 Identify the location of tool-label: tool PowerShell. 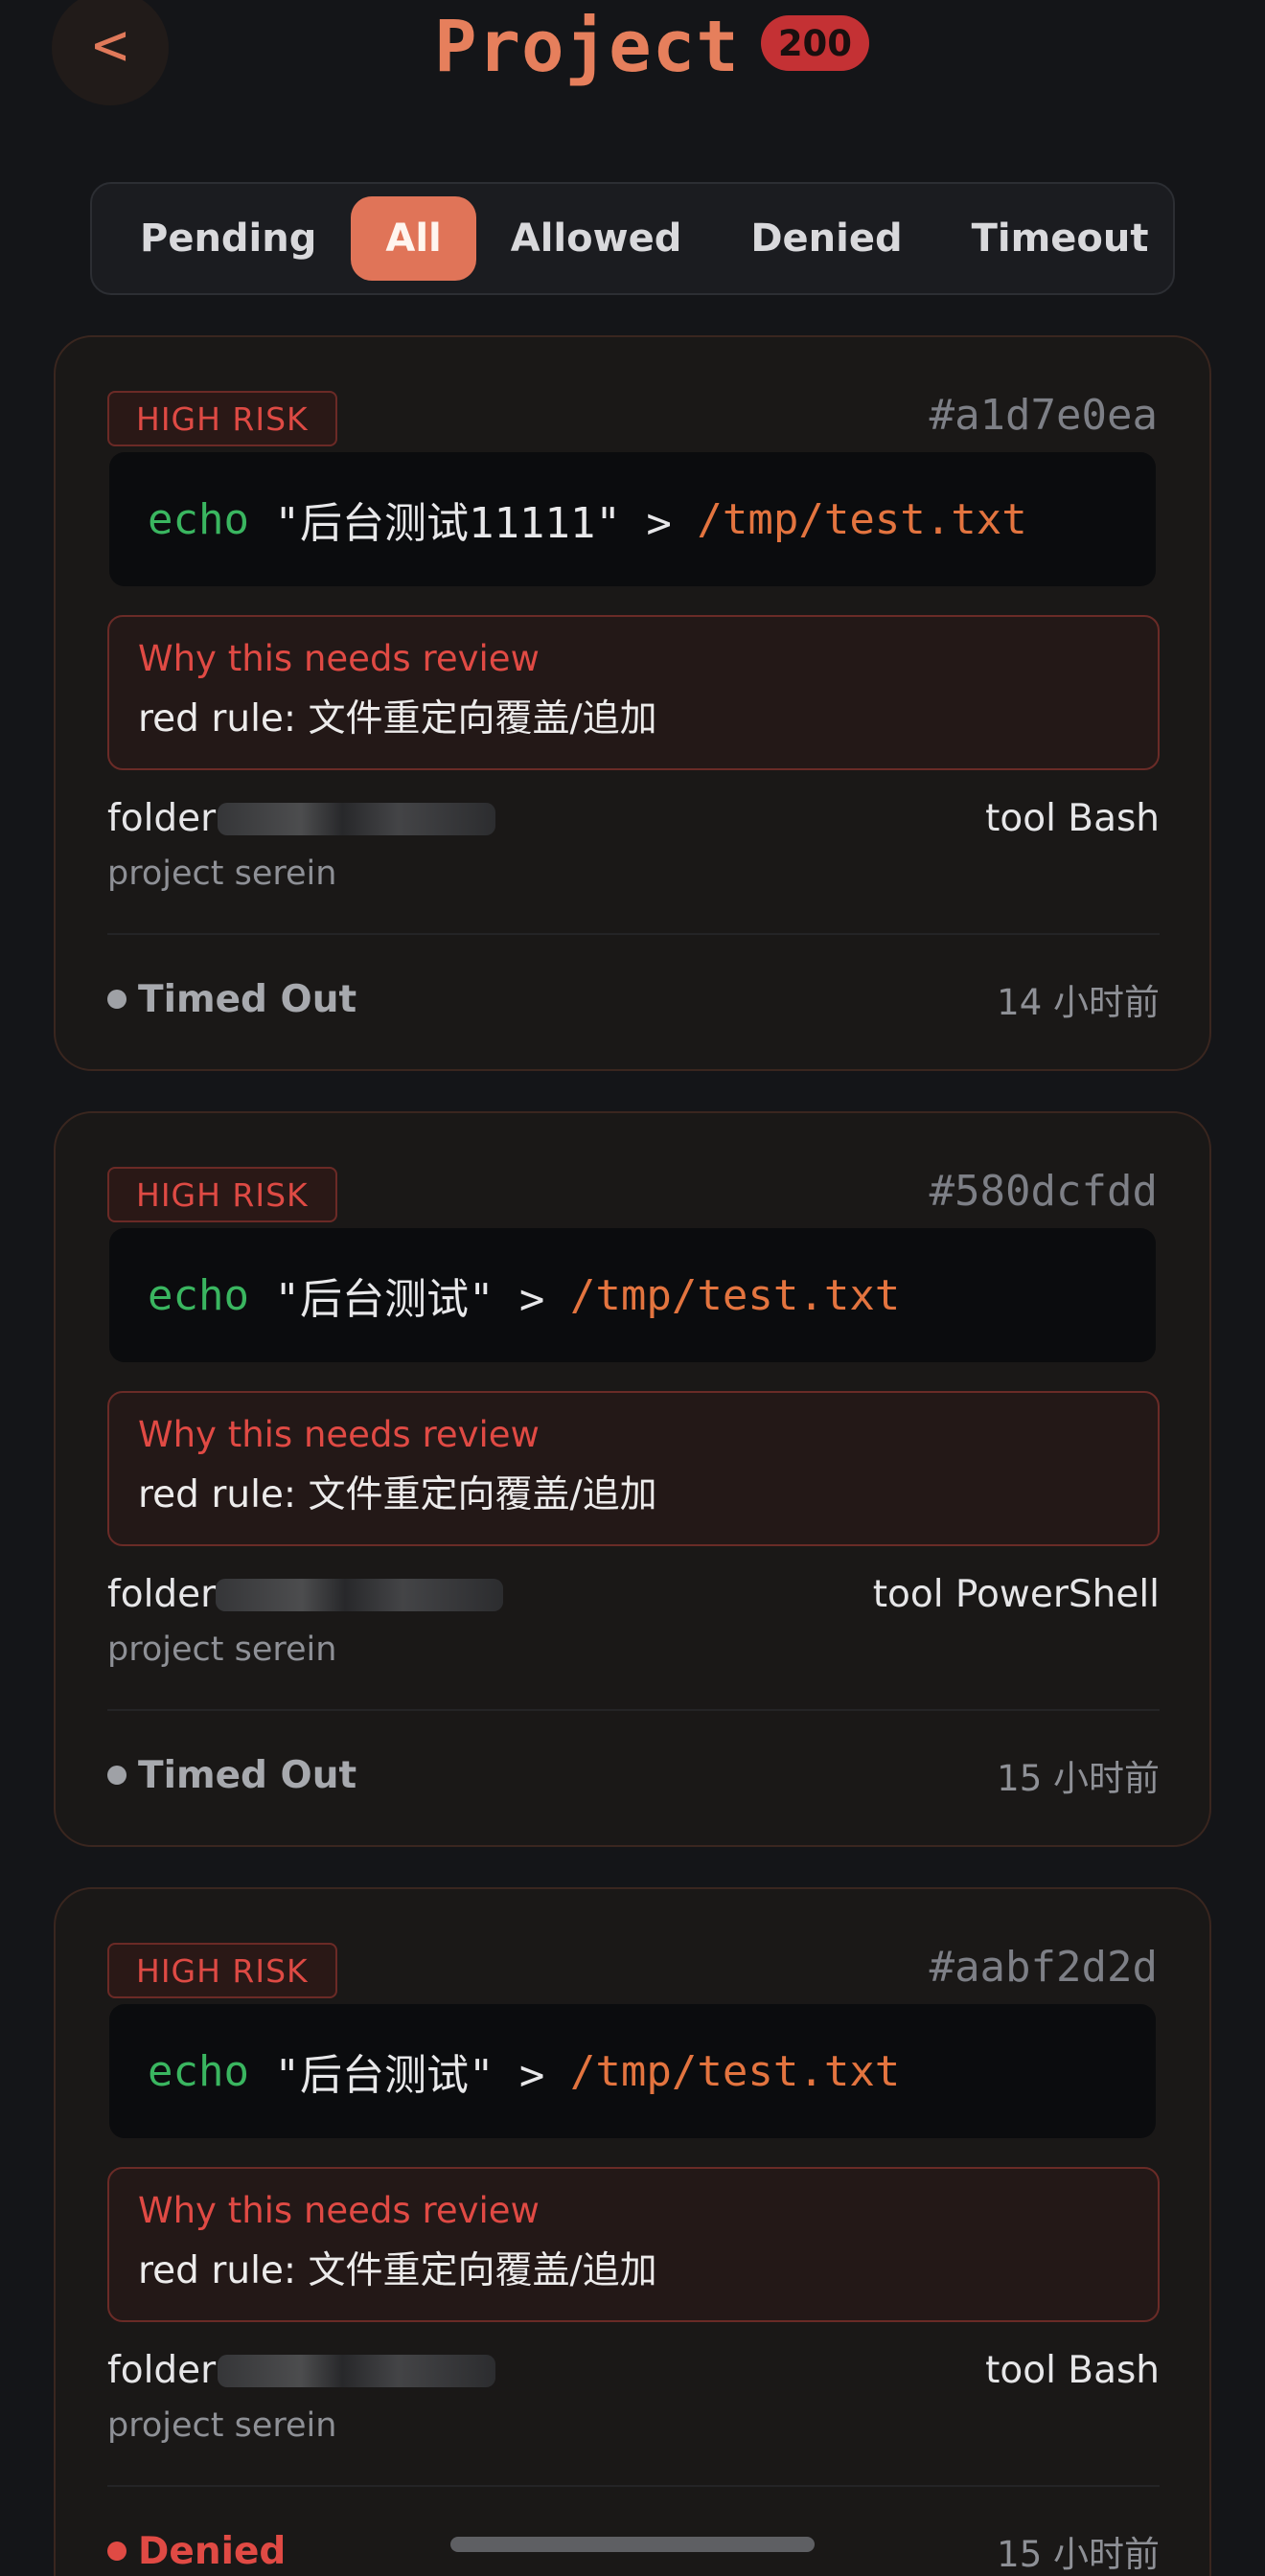
(1016, 1594).